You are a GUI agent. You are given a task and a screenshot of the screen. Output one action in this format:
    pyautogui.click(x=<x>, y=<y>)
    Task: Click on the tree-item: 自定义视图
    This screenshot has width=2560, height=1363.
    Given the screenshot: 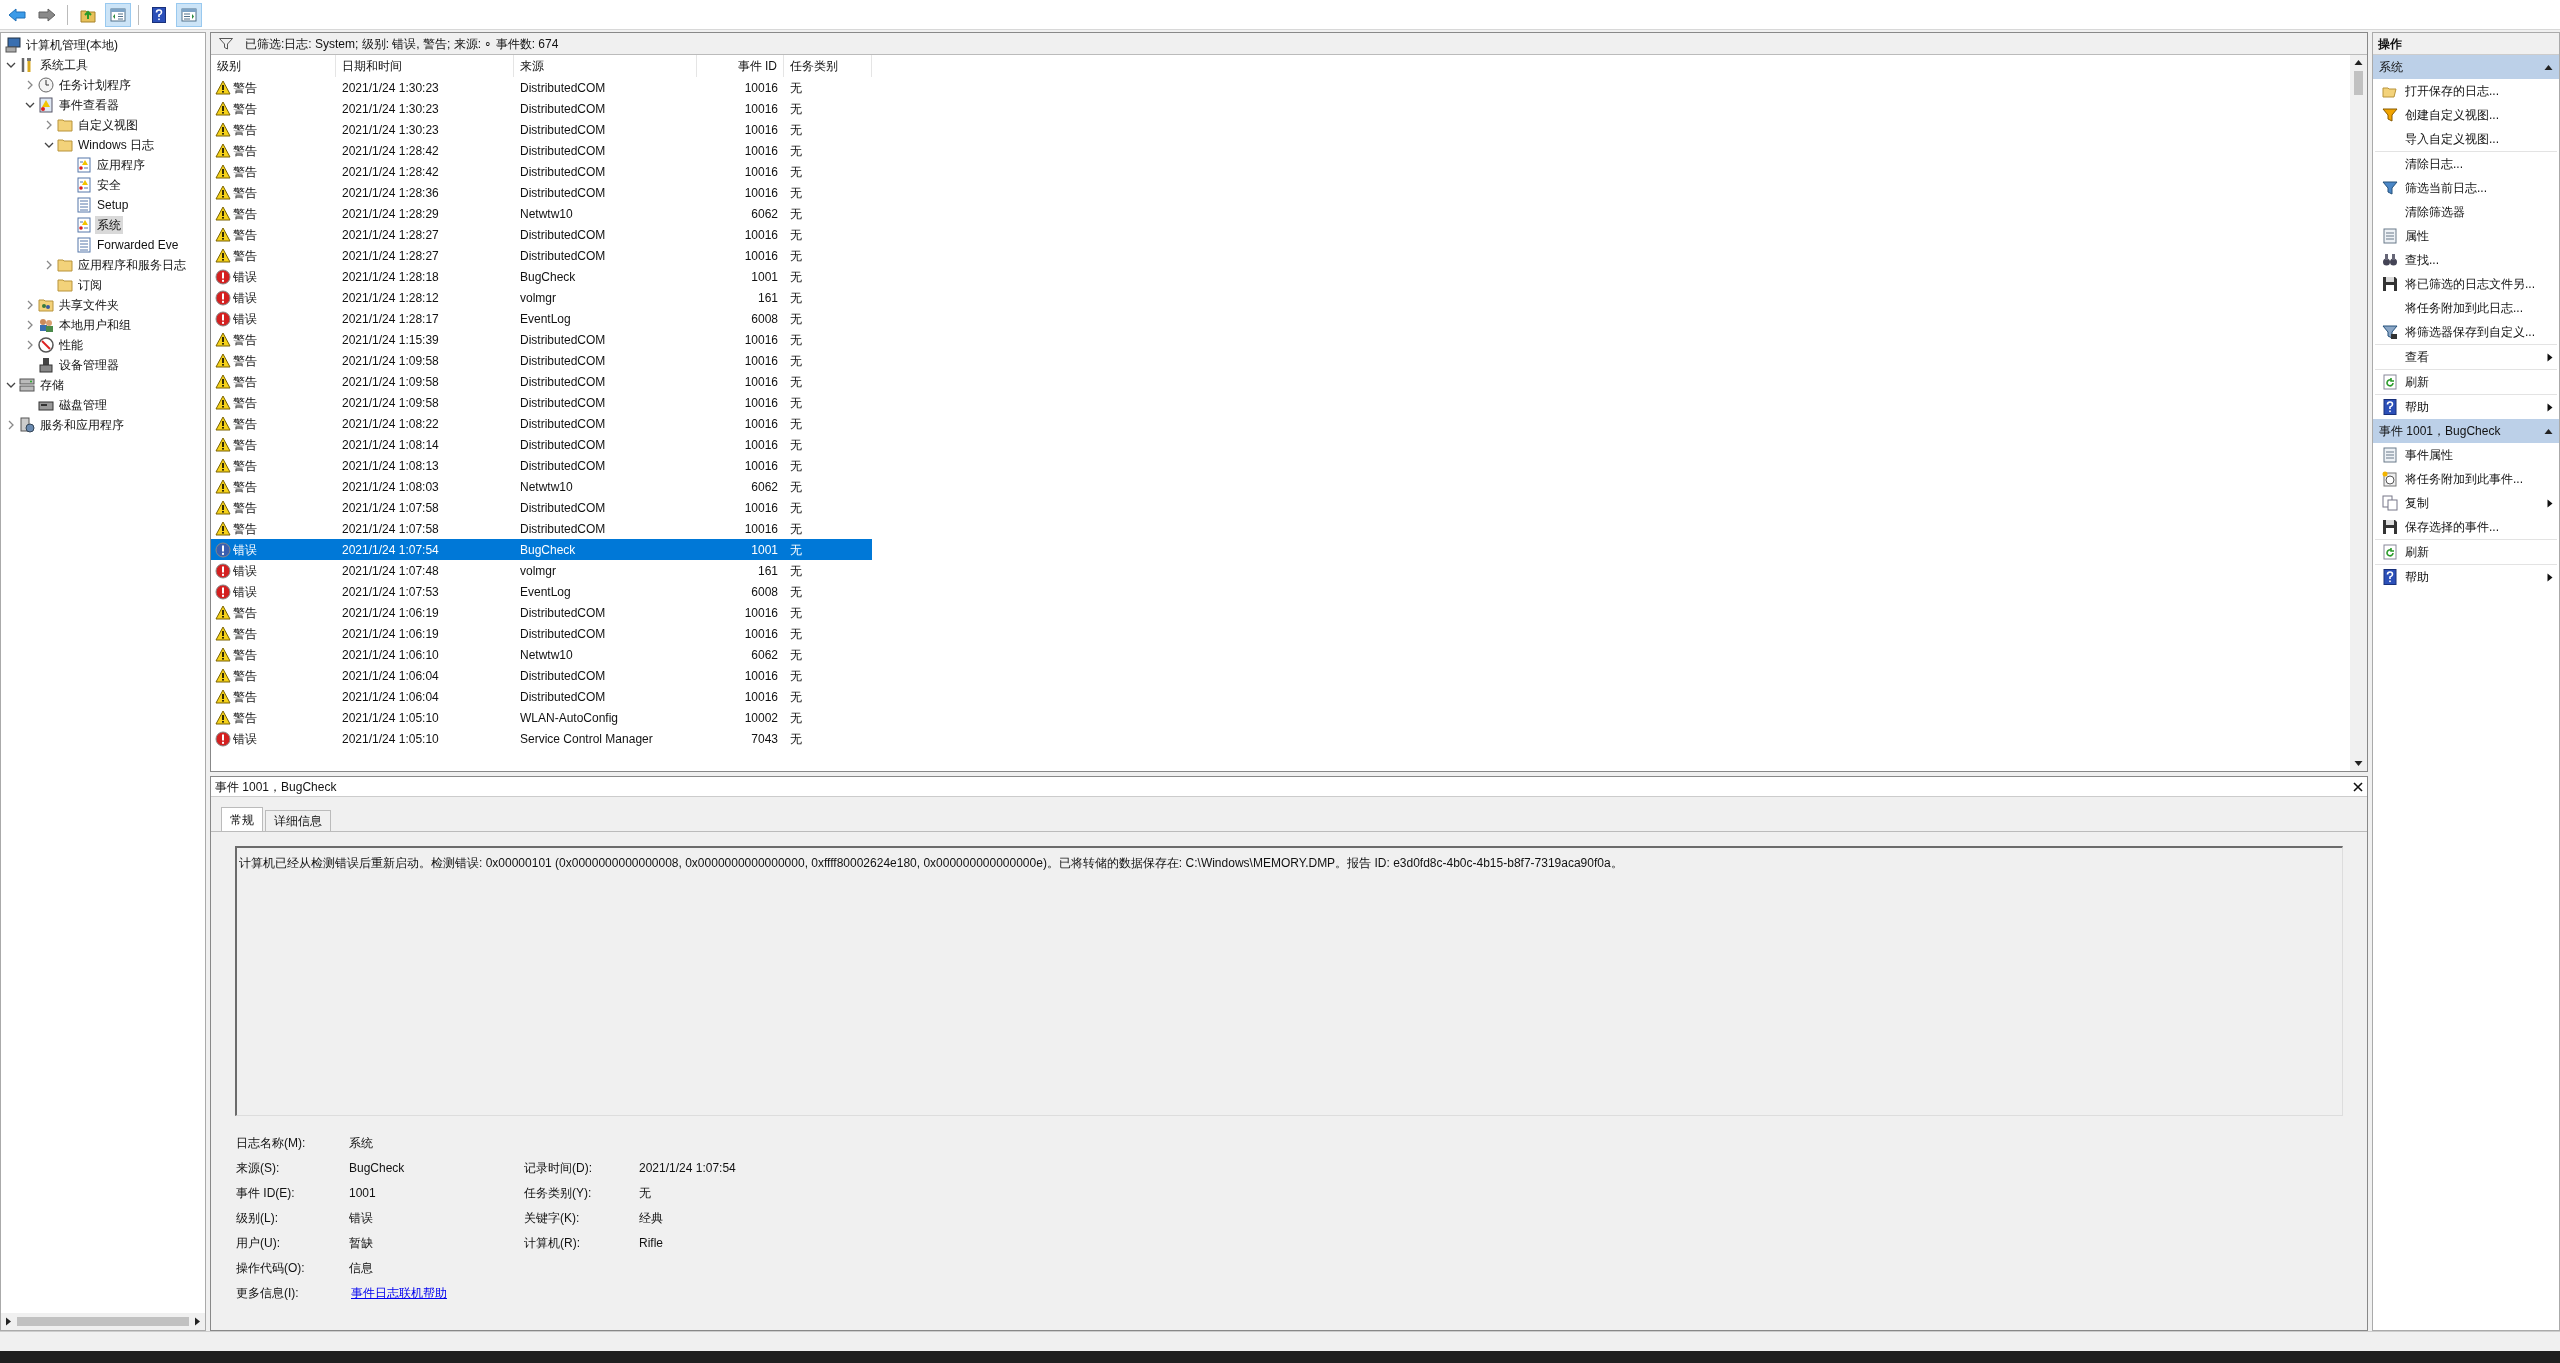 What is the action you would take?
    pyautogui.click(x=108, y=125)
    